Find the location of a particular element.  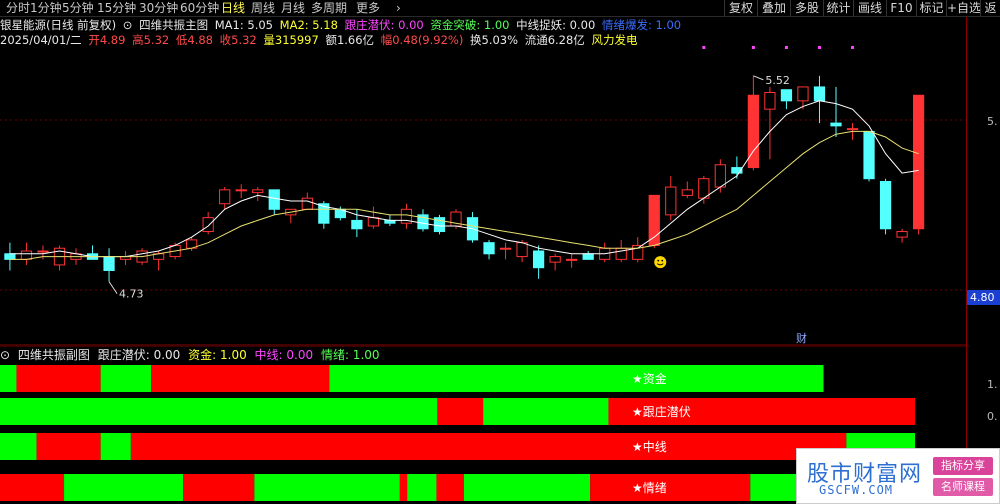

toolbar-button-4: 画线 is located at coordinates (869, 8).